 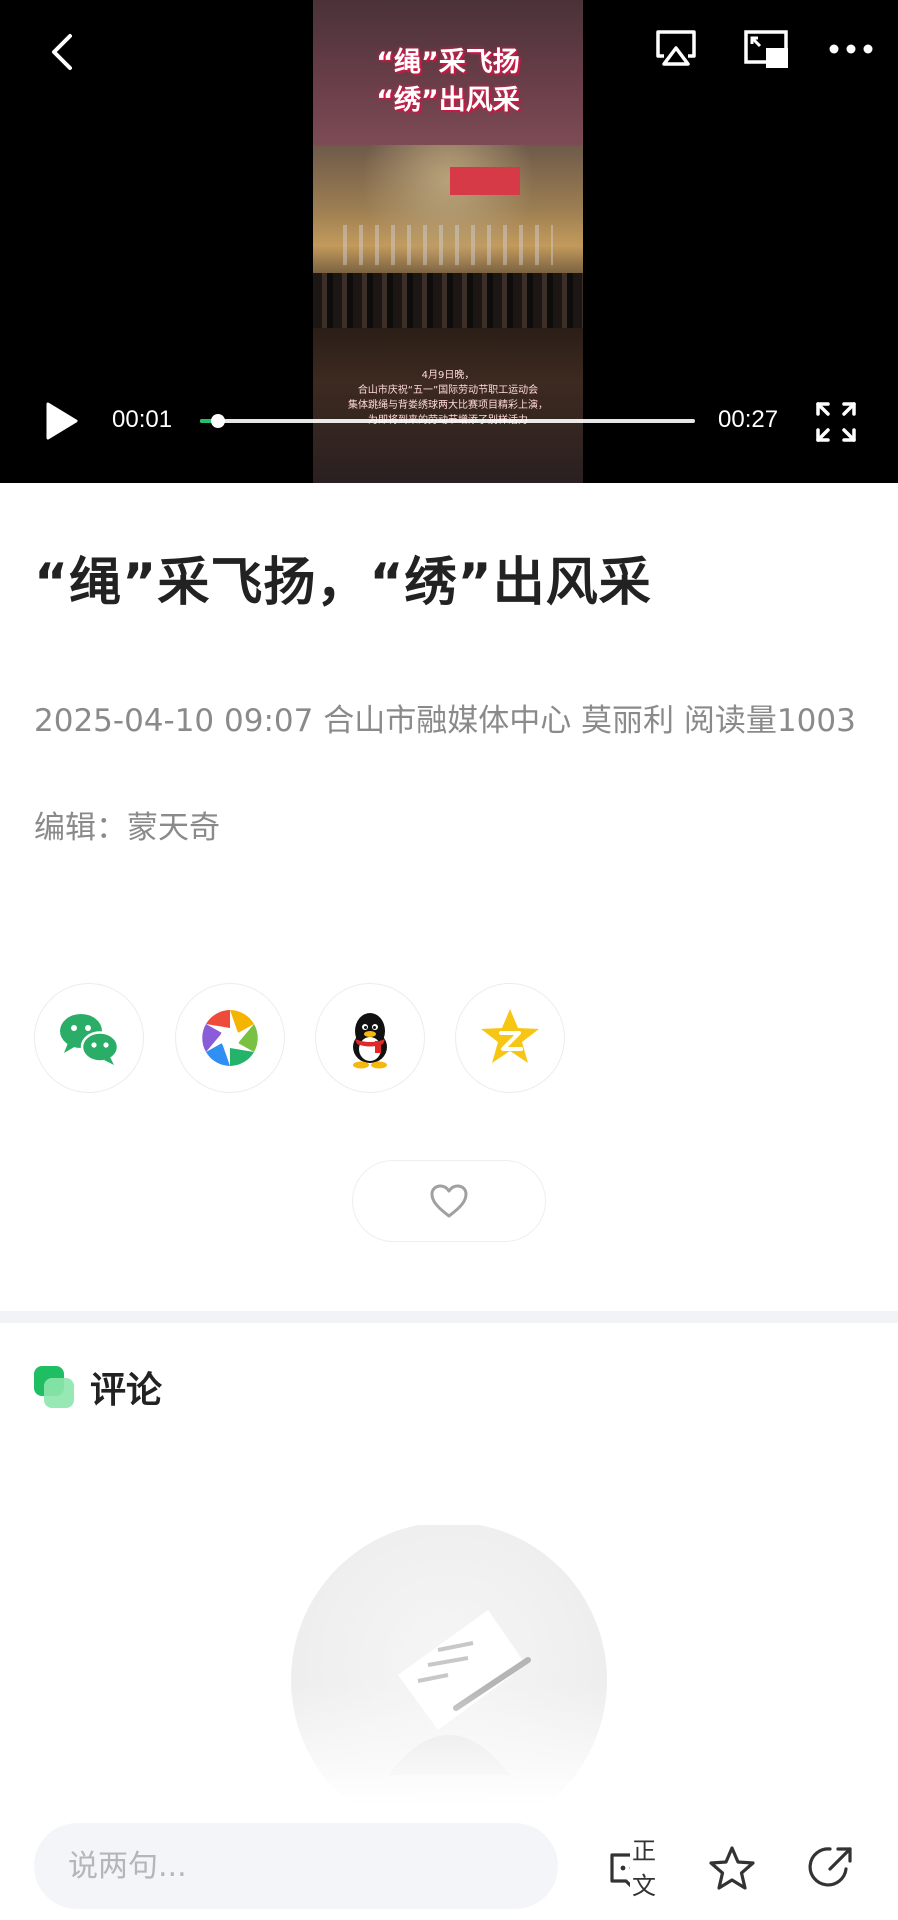 I want to click on moments-icon, so click(x=230, y=1038).